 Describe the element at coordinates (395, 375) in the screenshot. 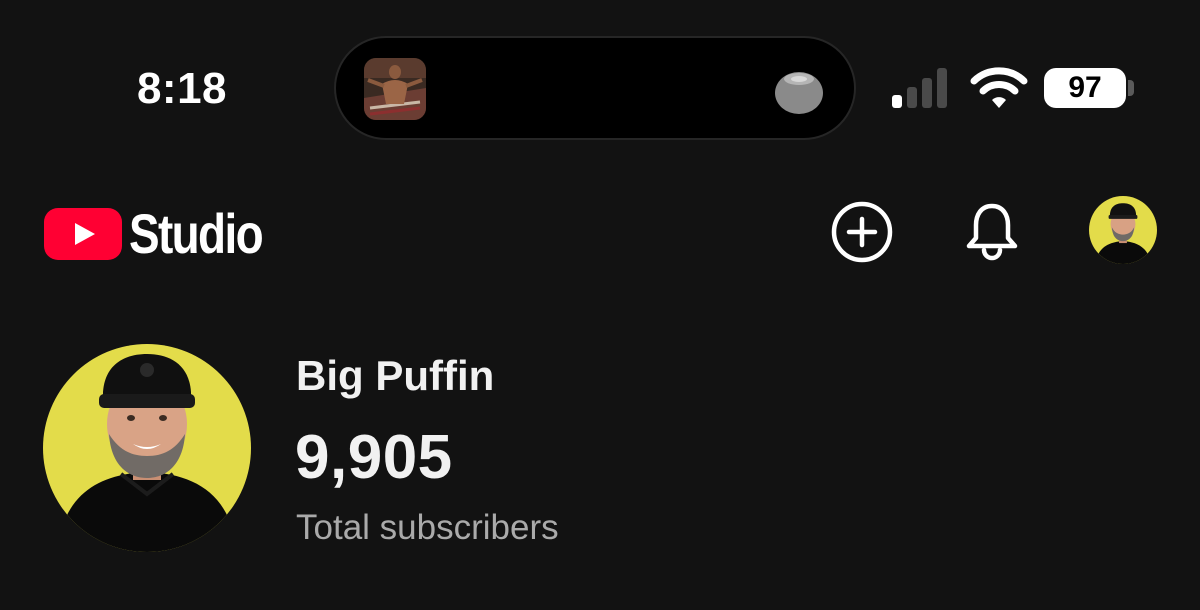

I see `channel-name: Big Puffin` at that location.